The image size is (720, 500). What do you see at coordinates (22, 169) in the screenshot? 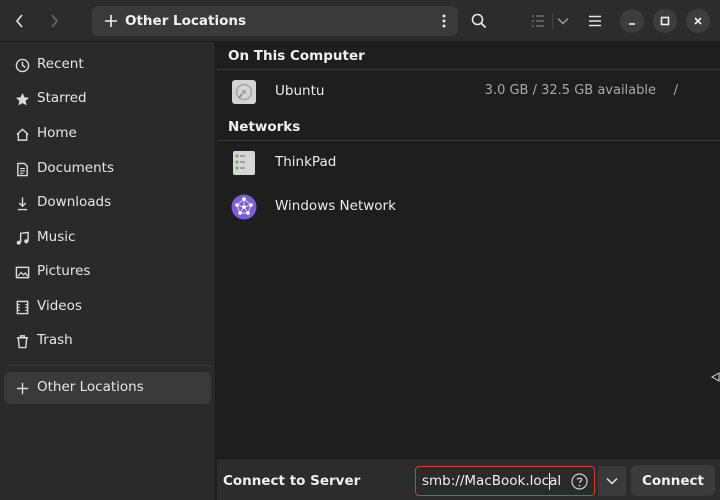
I see `document-icon` at bounding box center [22, 169].